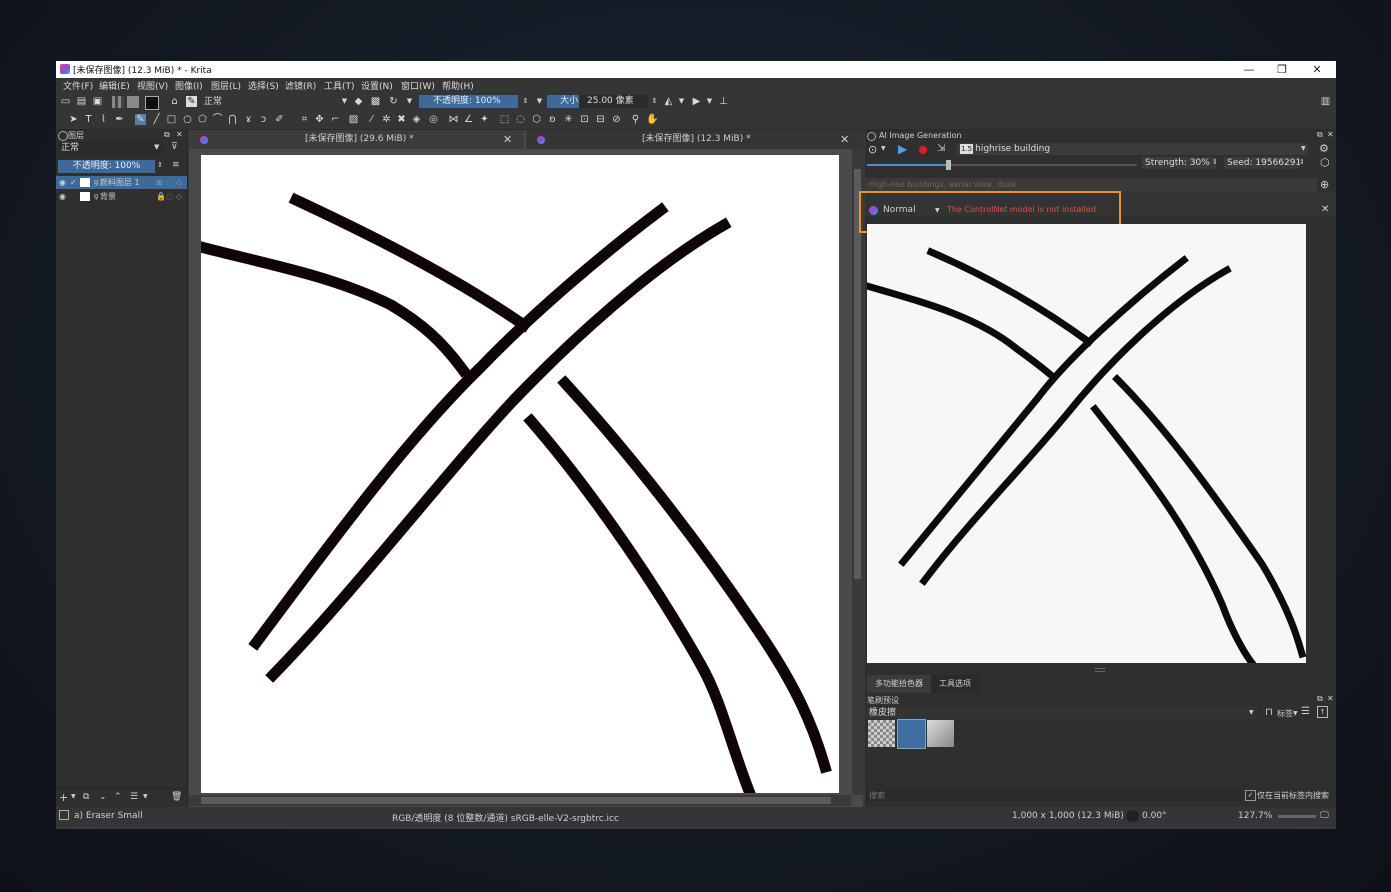  Describe the element at coordinates (176, 165) in the screenshot. I see `layer-options-icon: ≡` at that location.